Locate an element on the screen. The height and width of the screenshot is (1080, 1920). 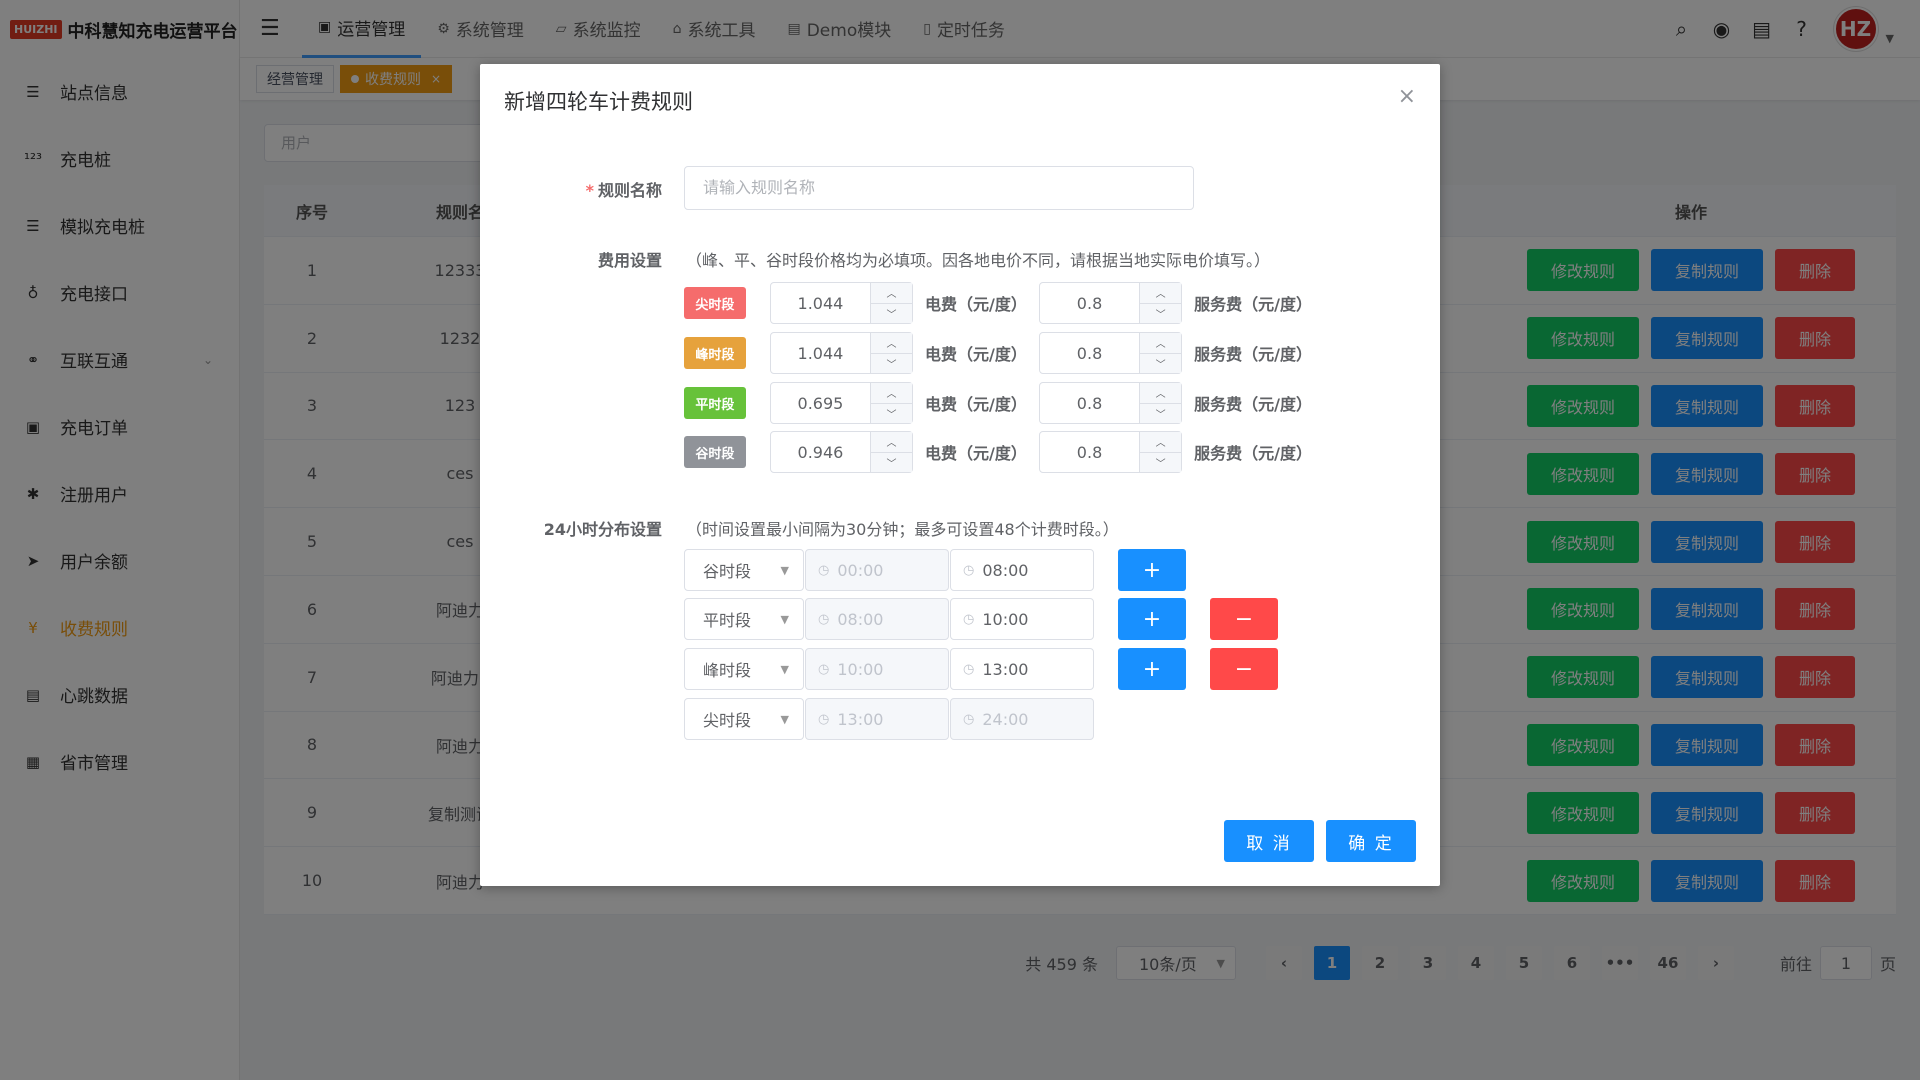
period-type-select: 平时段 ▼ is located at coordinates (744, 619).